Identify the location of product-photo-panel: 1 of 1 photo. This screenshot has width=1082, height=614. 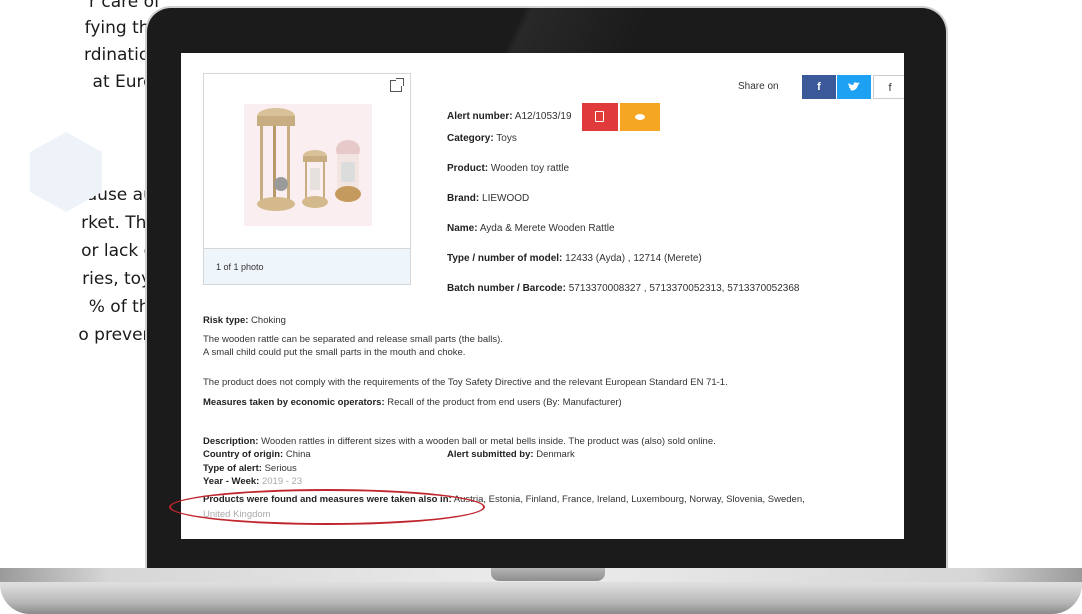
(307, 179).